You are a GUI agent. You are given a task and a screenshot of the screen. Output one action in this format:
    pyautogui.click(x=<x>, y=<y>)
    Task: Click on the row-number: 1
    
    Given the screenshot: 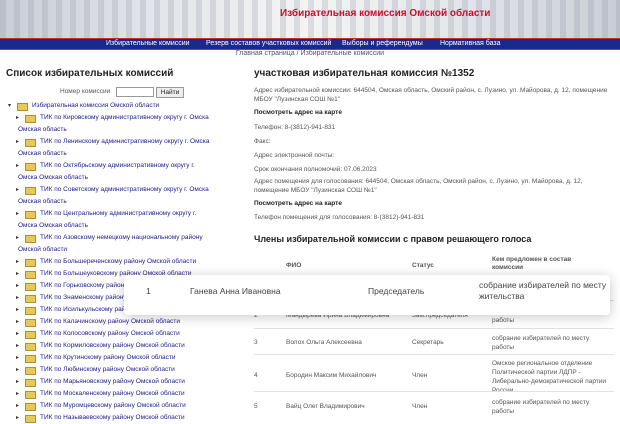 What is the action you would take?
    pyautogui.click(x=148, y=291)
    